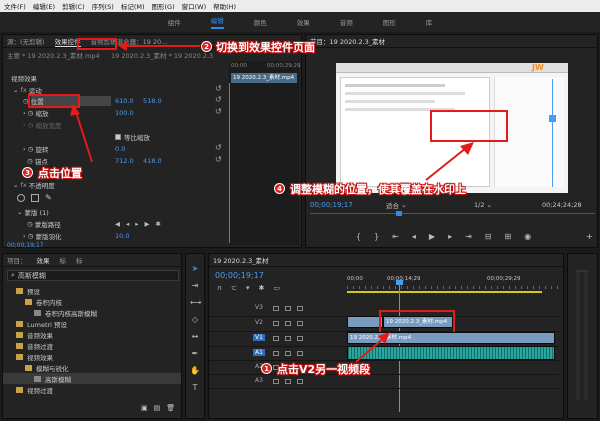 The width and height of the screenshot is (600, 421). Describe the element at coordinates (17, 260) in the screenshot. I see `panel-tab: 项目：` at that location.